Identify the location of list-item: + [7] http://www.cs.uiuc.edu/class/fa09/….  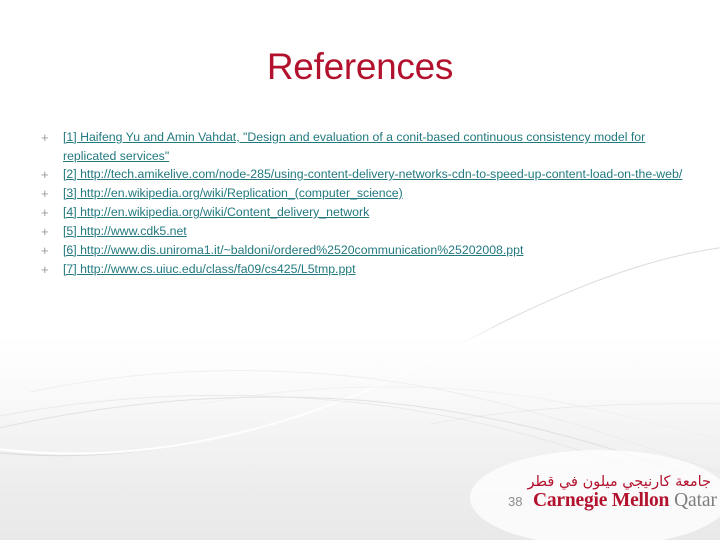
(365, 269).